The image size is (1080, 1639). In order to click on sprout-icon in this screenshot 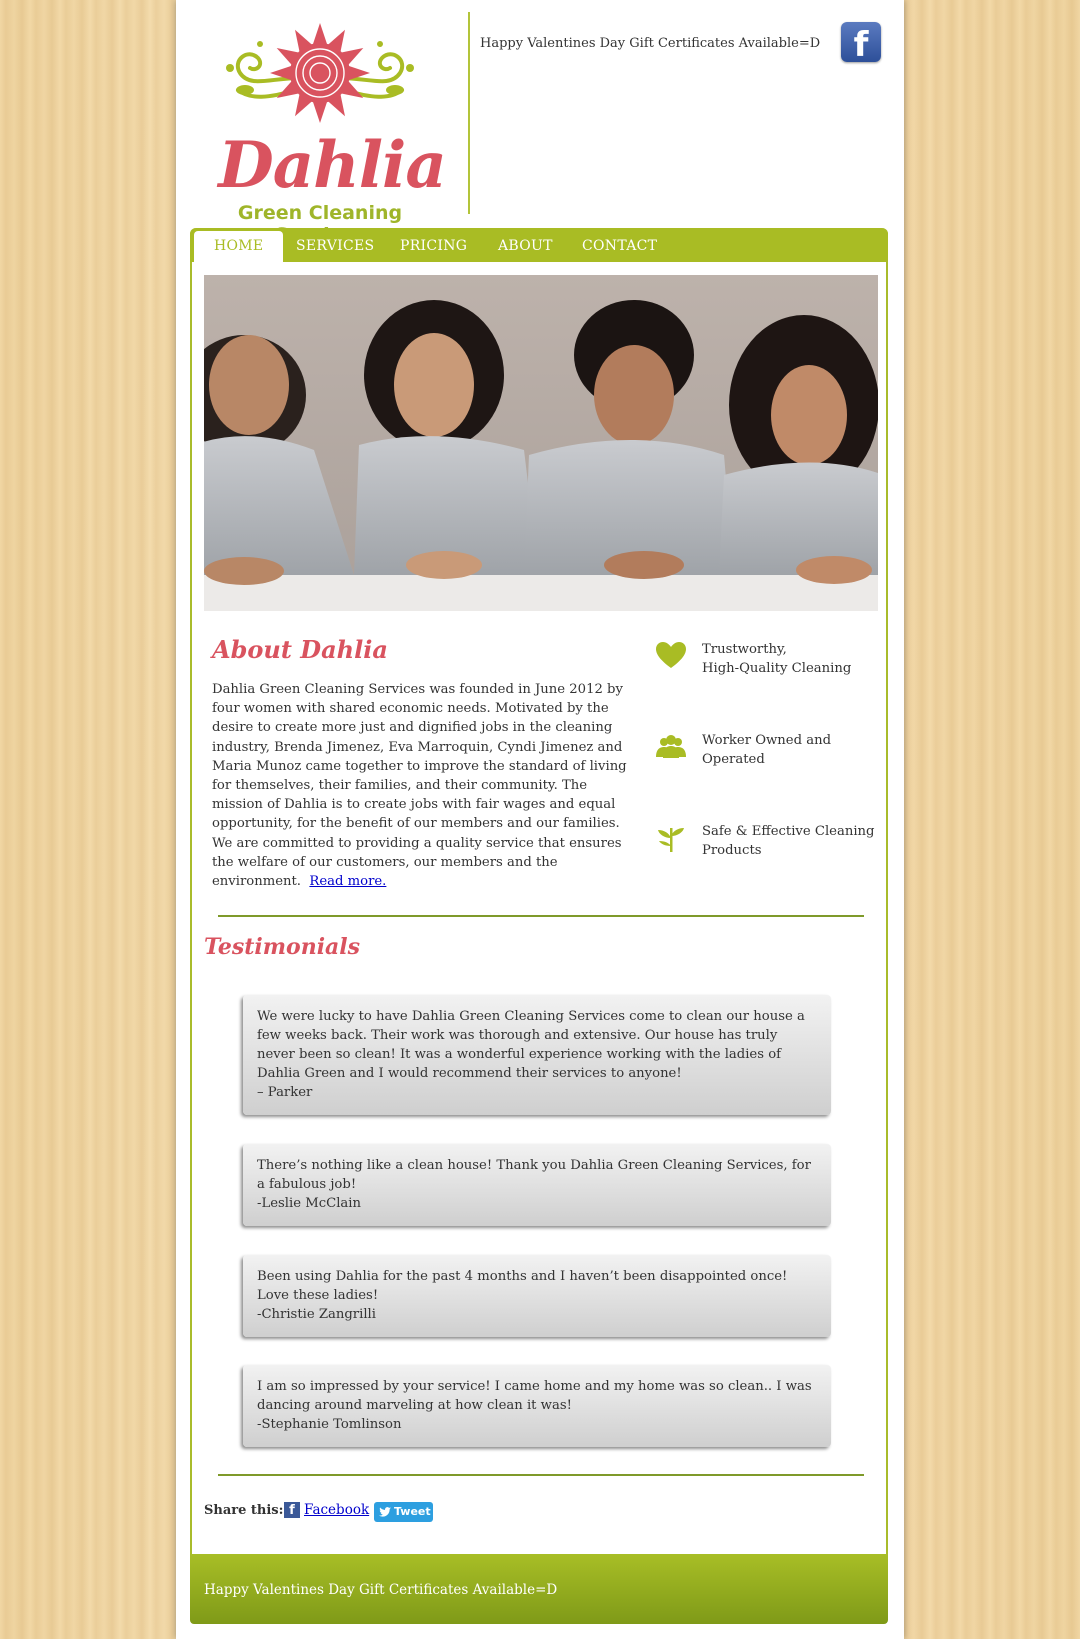, I will do `click(671, 840)`.